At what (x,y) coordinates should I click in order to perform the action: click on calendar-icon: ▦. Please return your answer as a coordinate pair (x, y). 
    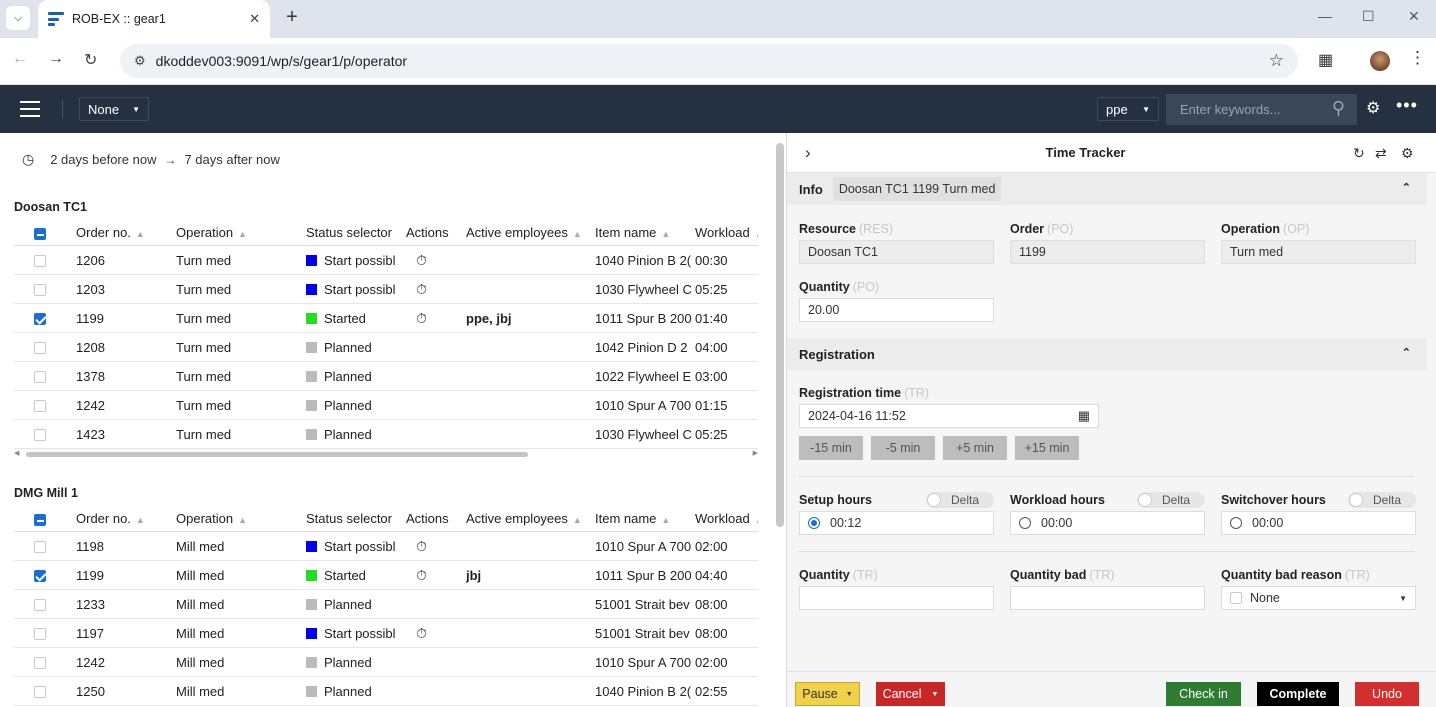
    Looking at the image, I should click on (1084, 416).